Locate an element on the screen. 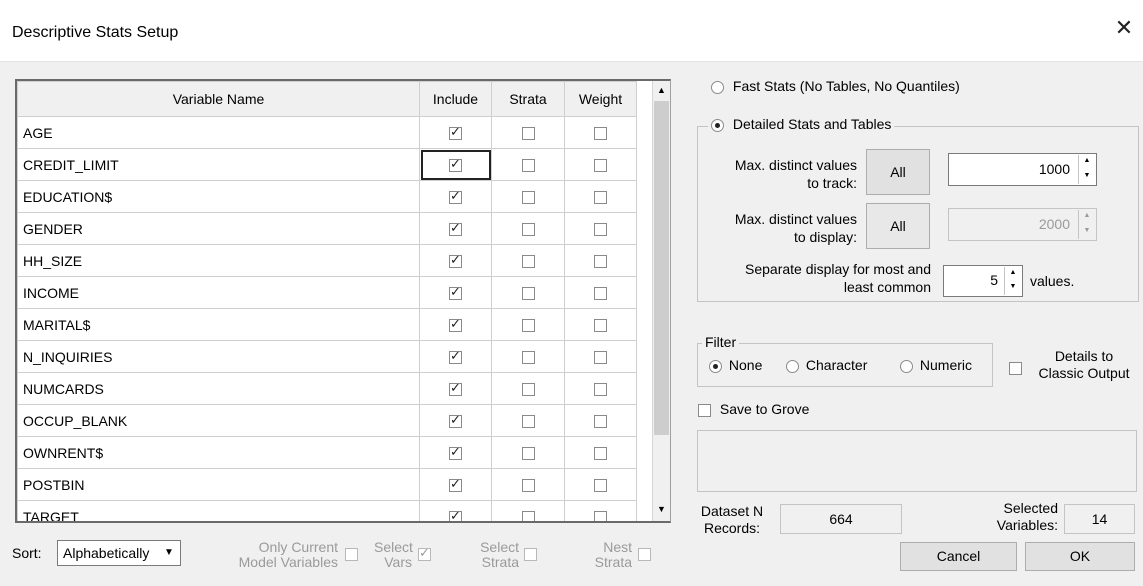 The height and width of the screenshot is (586, 1143). ok-button: OK is located at coordinates (1080, 556).